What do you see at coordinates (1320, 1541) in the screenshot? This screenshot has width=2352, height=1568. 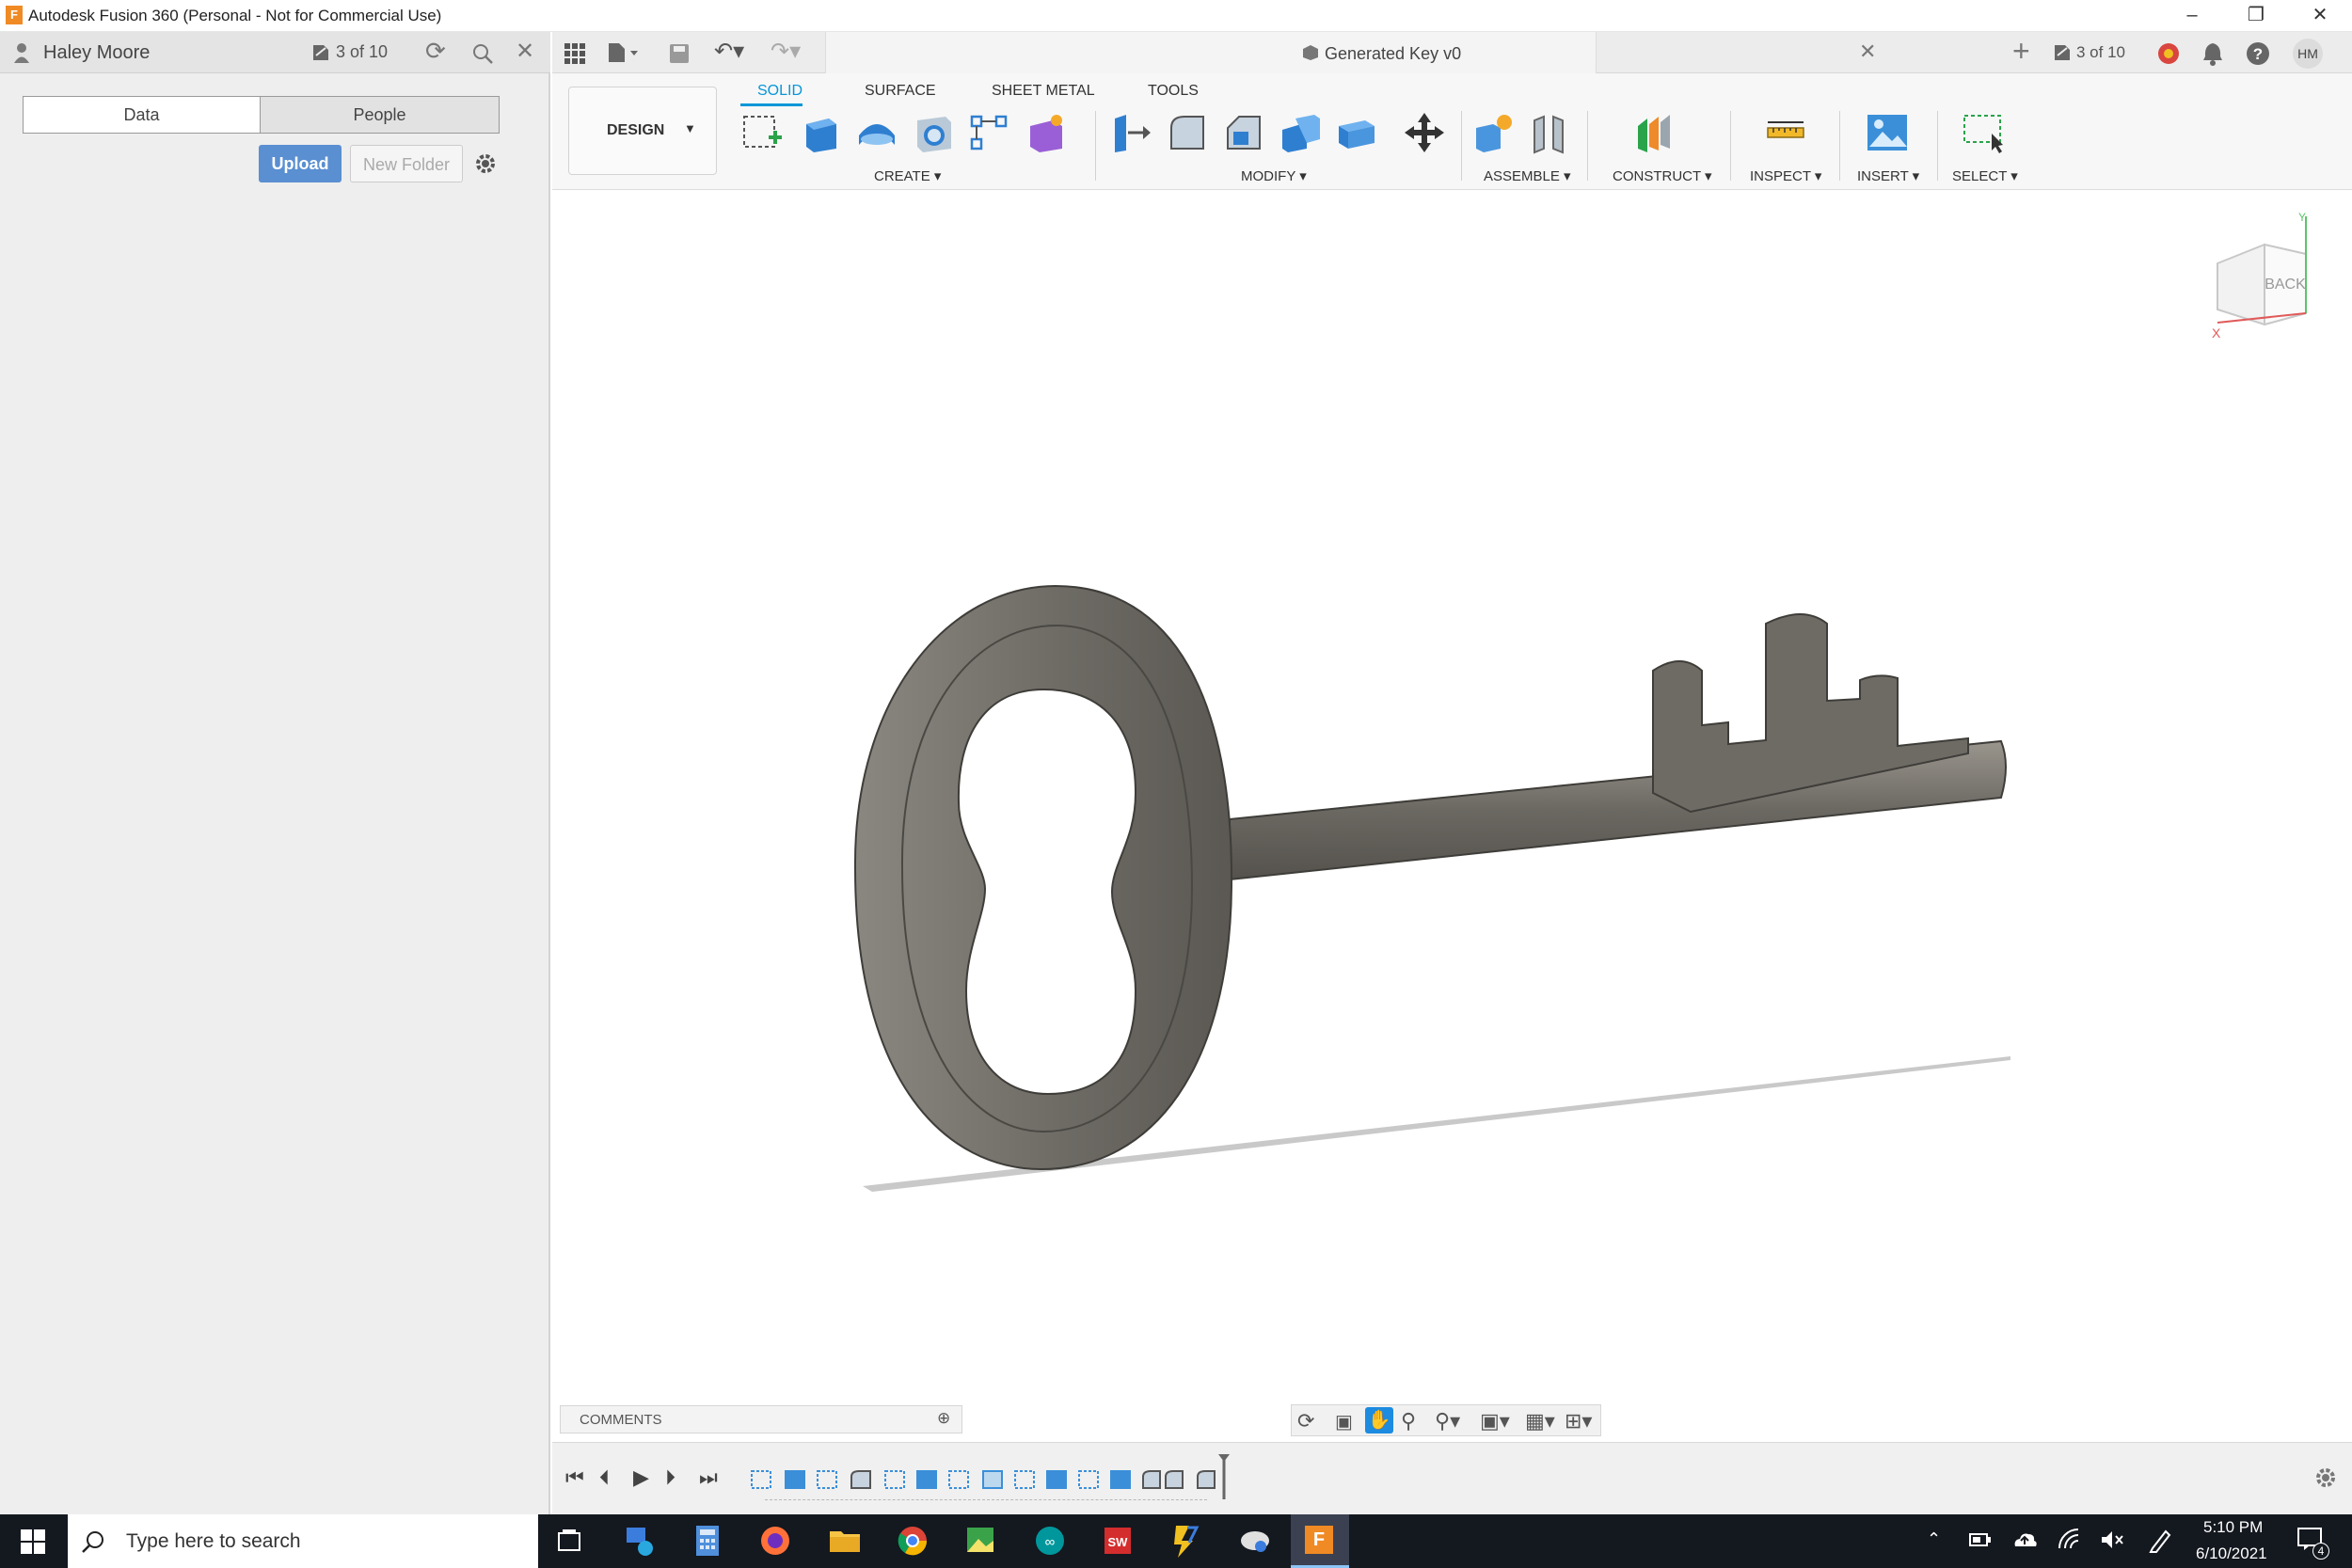 I see `fusion-taskbar-button: F` at bounding box center [1320, 1541].